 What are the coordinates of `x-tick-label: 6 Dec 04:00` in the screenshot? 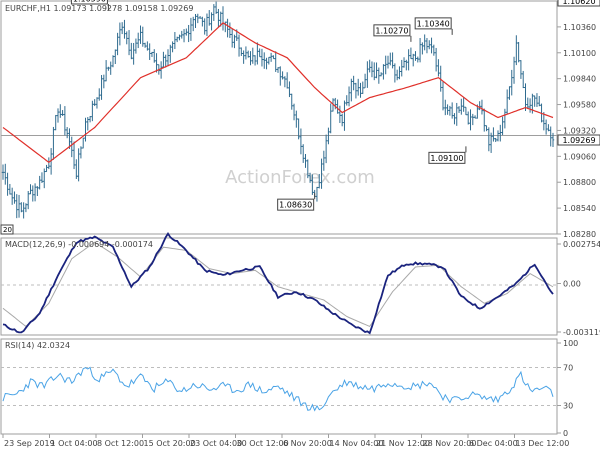 It's located at (493, 443).